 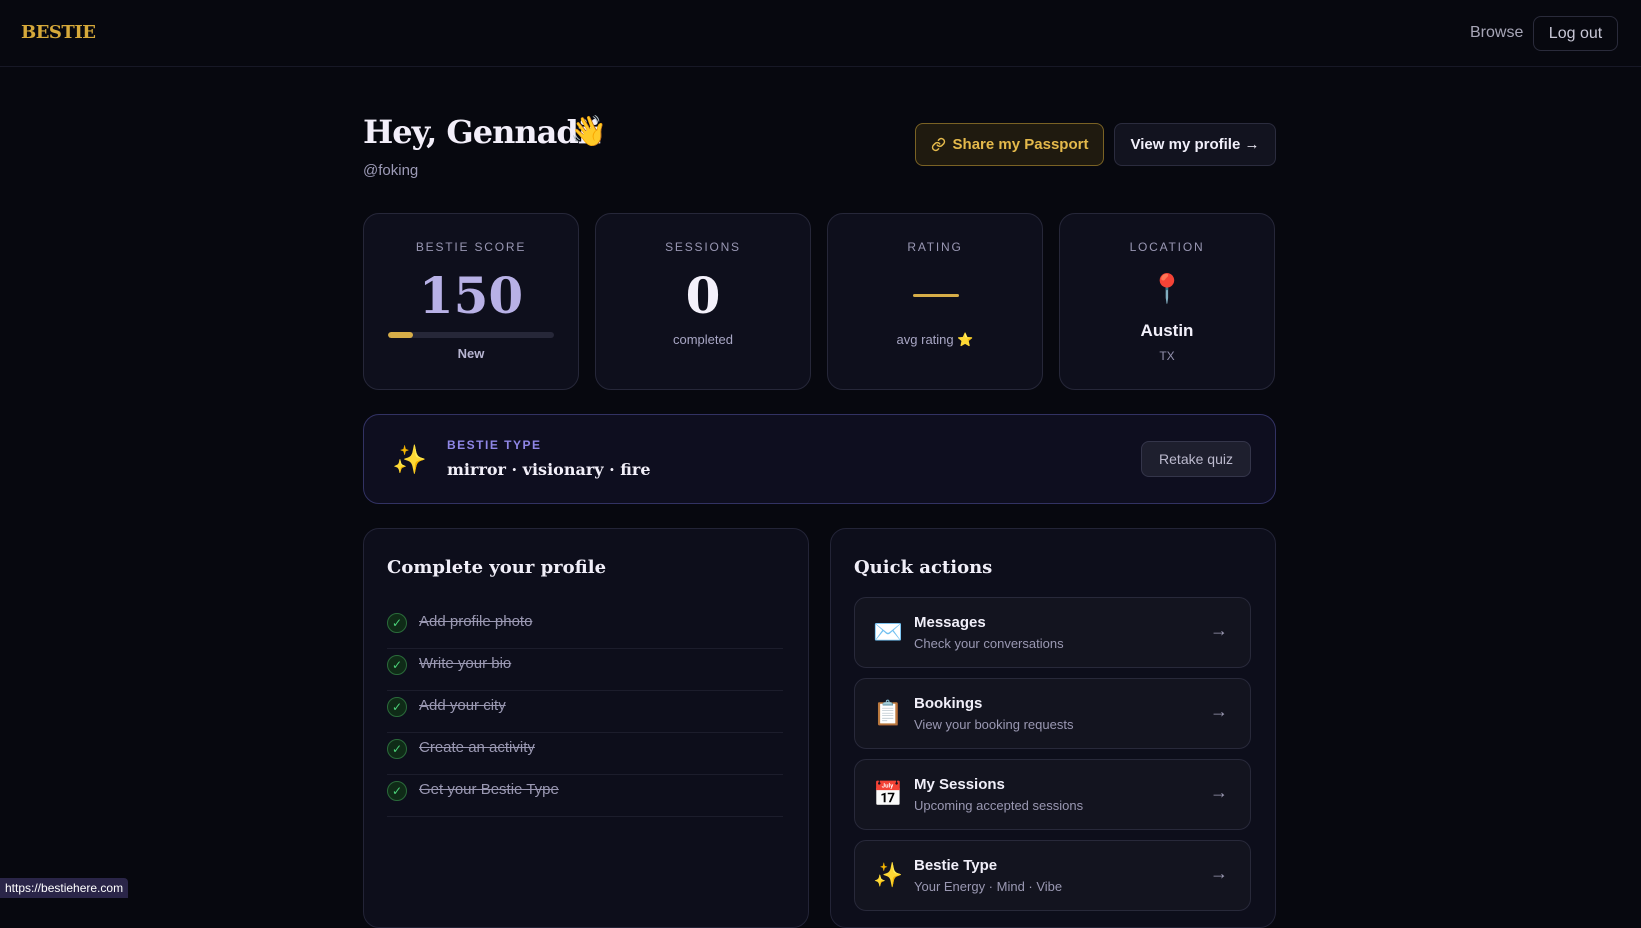 What do you see at coordinates (1167, 247) in the screenshot?
I see `location-label: LOCATION` at bounding box center [1167, 247].